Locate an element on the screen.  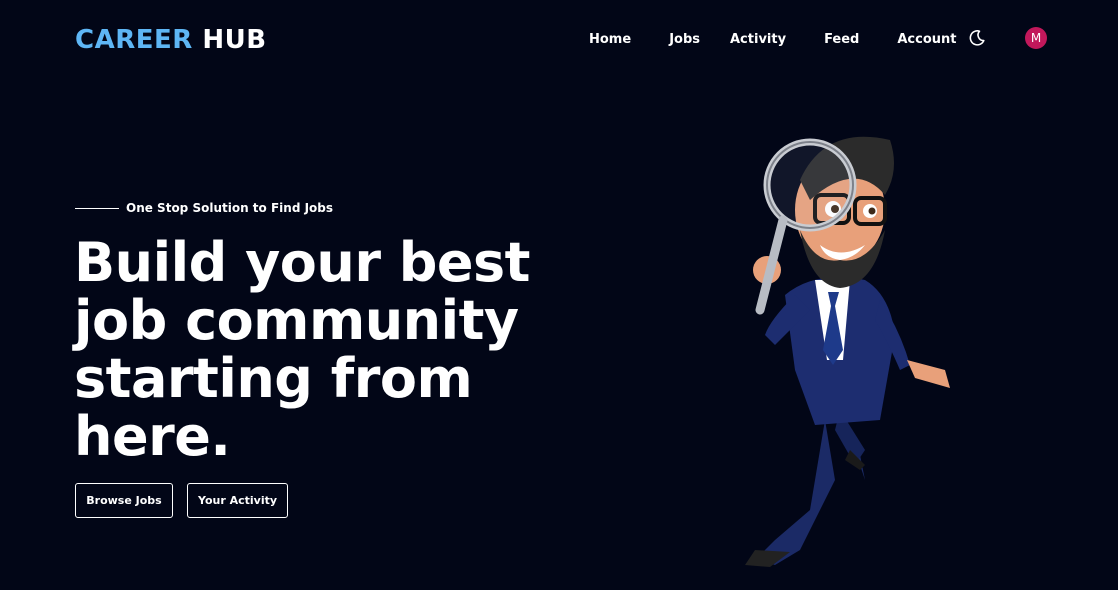
nav-item-account: Account is located at coordinates (926, 39).